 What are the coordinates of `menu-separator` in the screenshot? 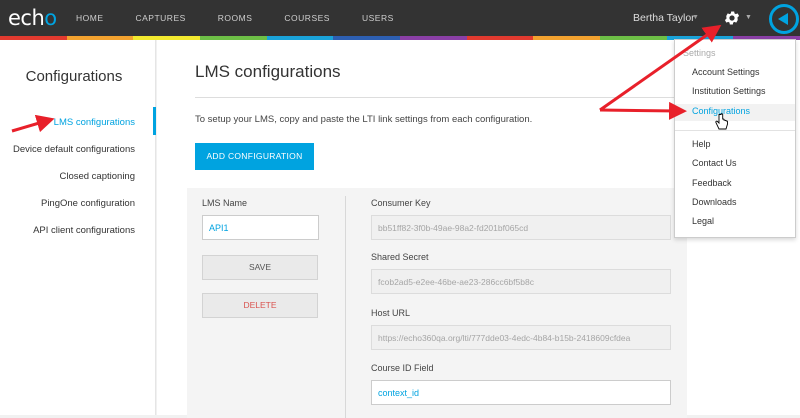 It's located at (735, 130).